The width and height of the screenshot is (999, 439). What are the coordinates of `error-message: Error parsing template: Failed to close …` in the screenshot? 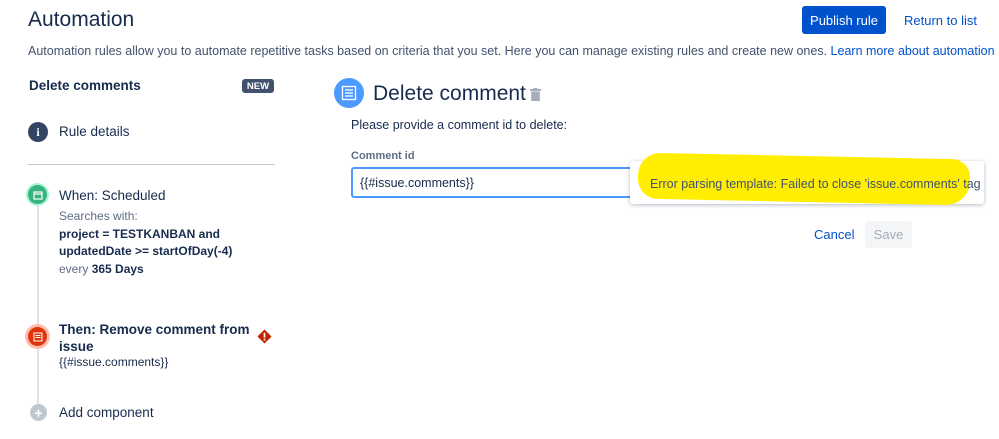 It's located at (815, 184).